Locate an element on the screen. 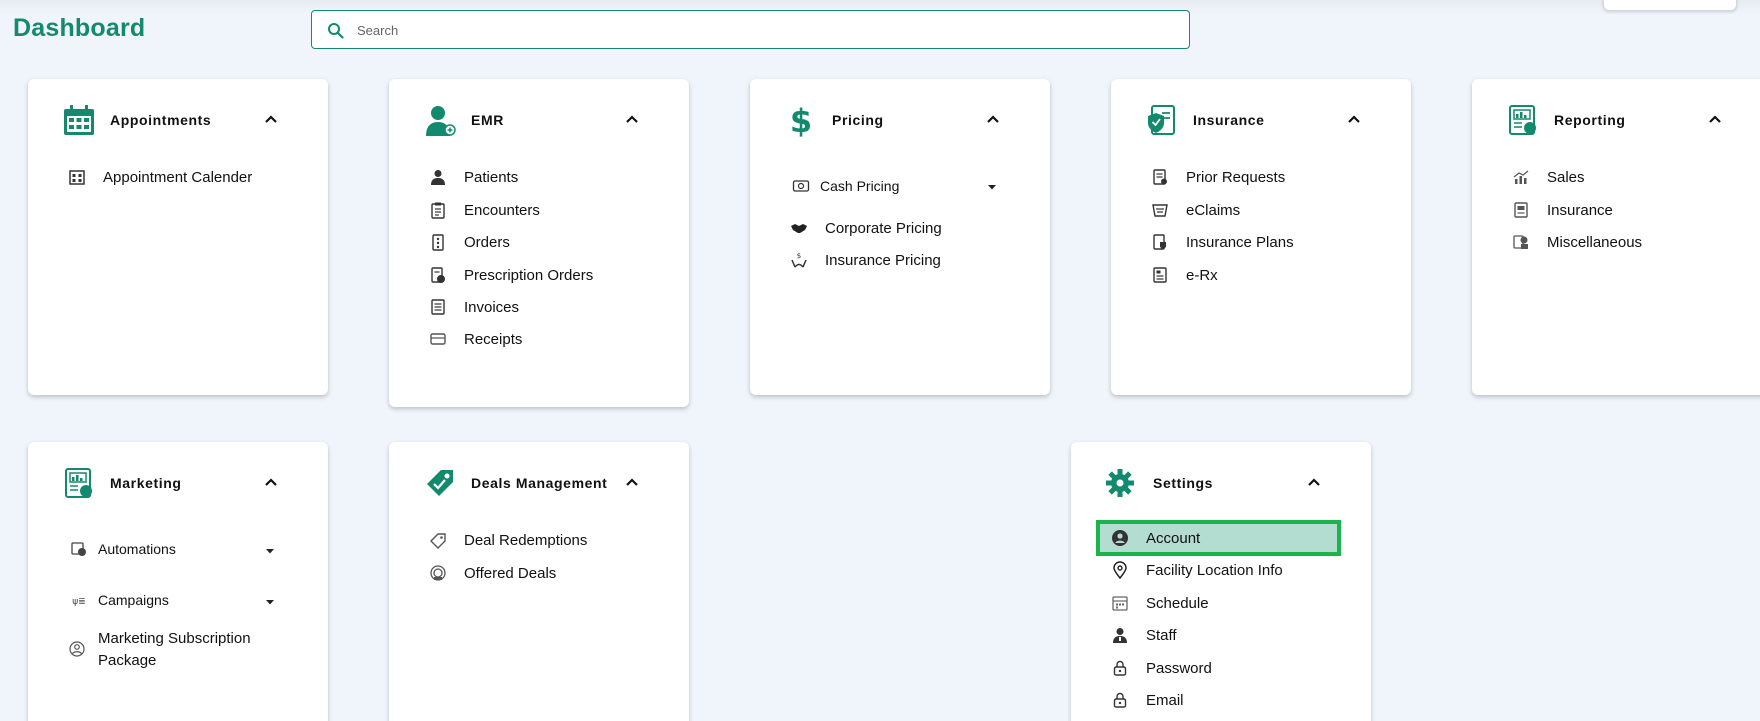 This screenshot has height=721, width=1760. menu-item-label: Deal Redemptions is located at coordinates (526, 540).